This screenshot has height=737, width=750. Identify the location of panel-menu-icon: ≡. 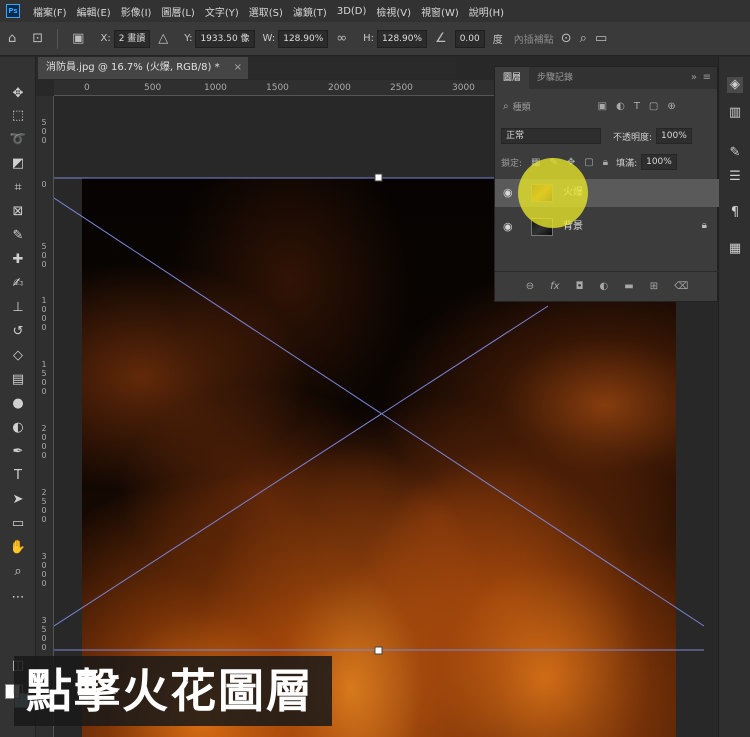
(707, 78).